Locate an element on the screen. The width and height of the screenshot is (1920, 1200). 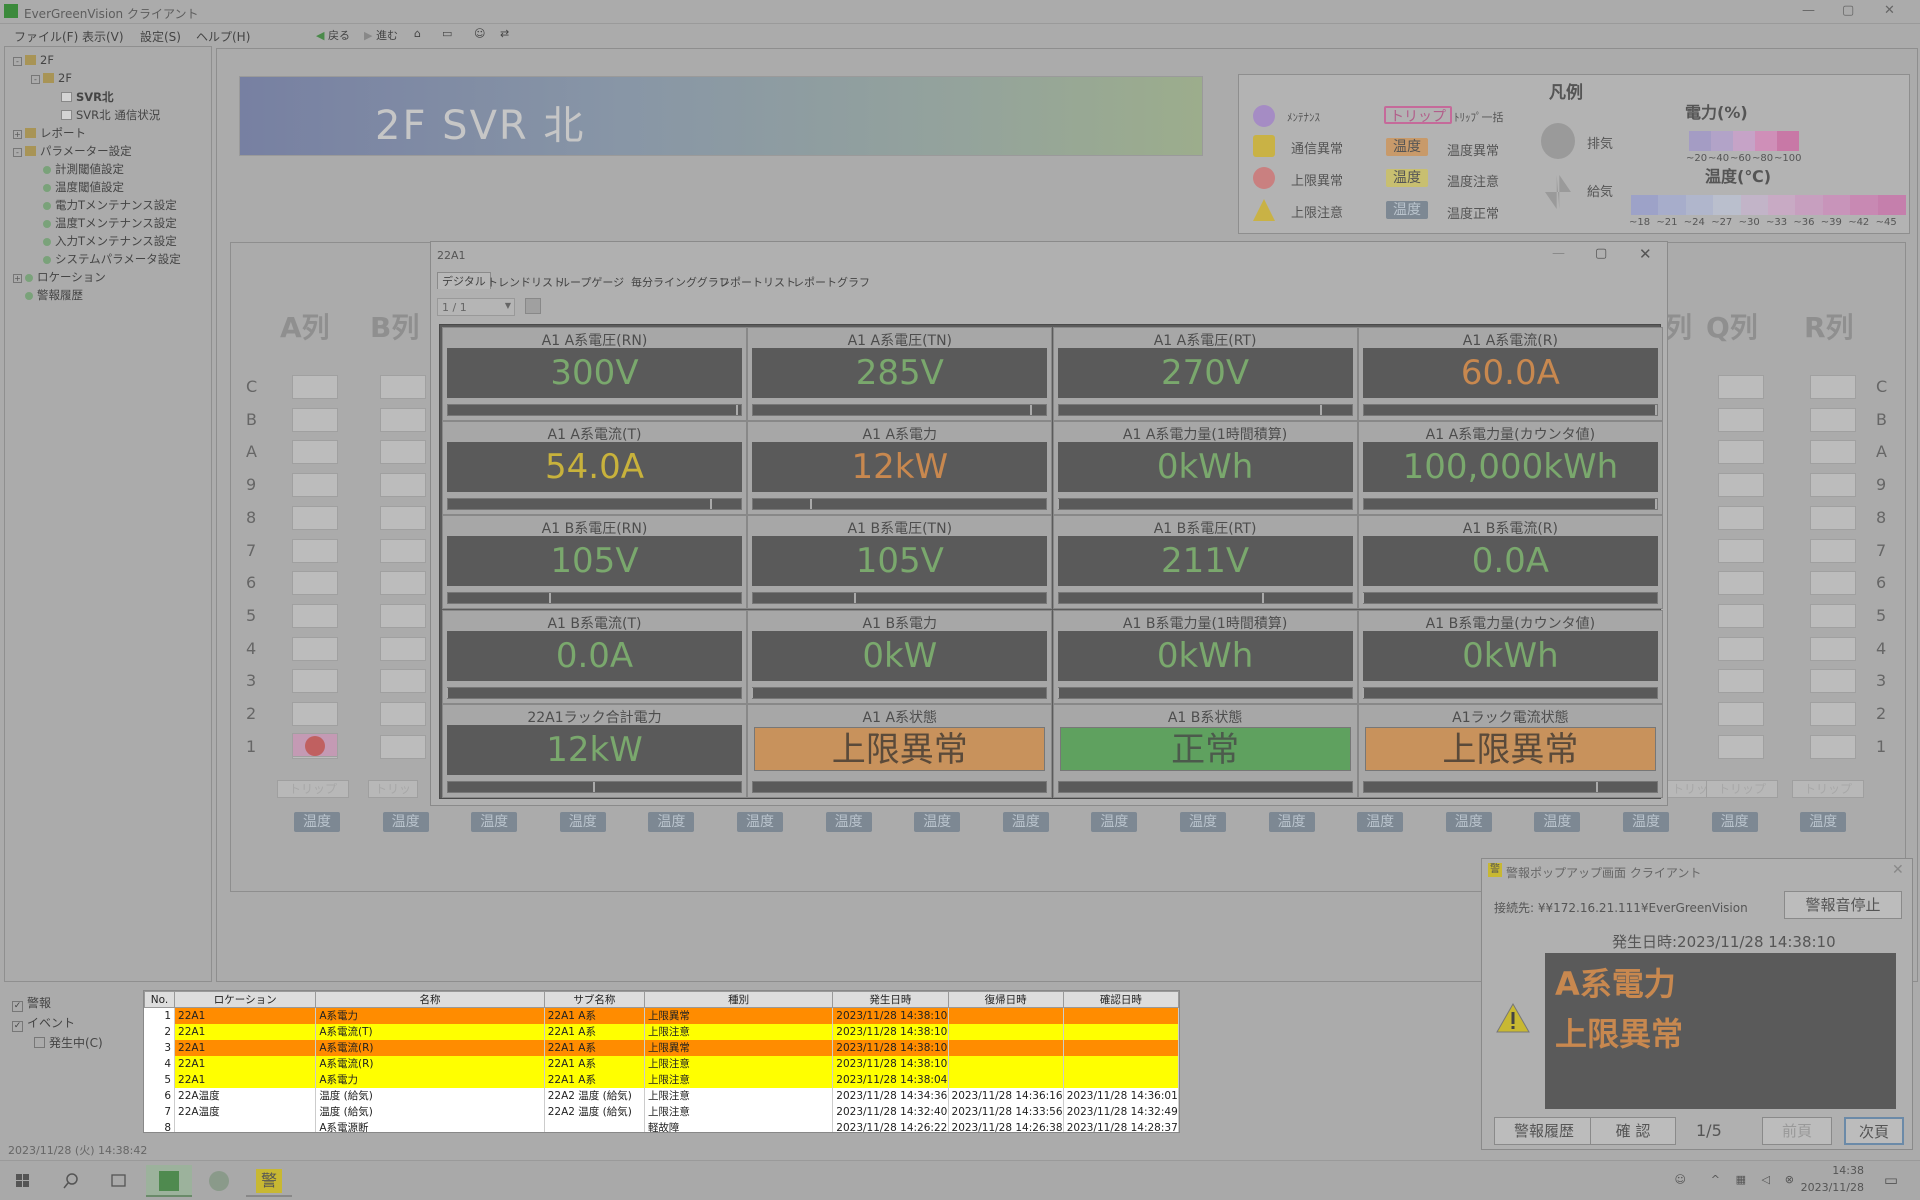
start-icon is located at coordinates (23, 1181).